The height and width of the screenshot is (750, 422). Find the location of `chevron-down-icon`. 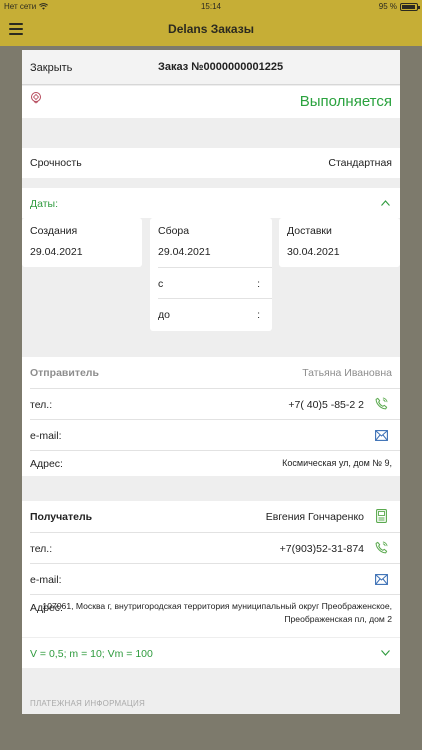

chevron-down-icon is located at coordinates (385, 653).